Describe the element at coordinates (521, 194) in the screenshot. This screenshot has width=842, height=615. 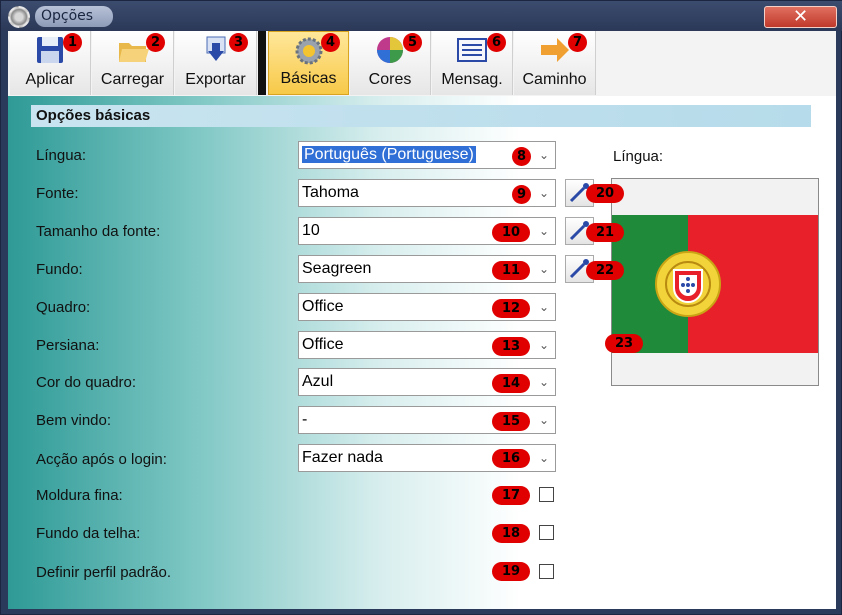
I see `badge-font: 9` at that location.